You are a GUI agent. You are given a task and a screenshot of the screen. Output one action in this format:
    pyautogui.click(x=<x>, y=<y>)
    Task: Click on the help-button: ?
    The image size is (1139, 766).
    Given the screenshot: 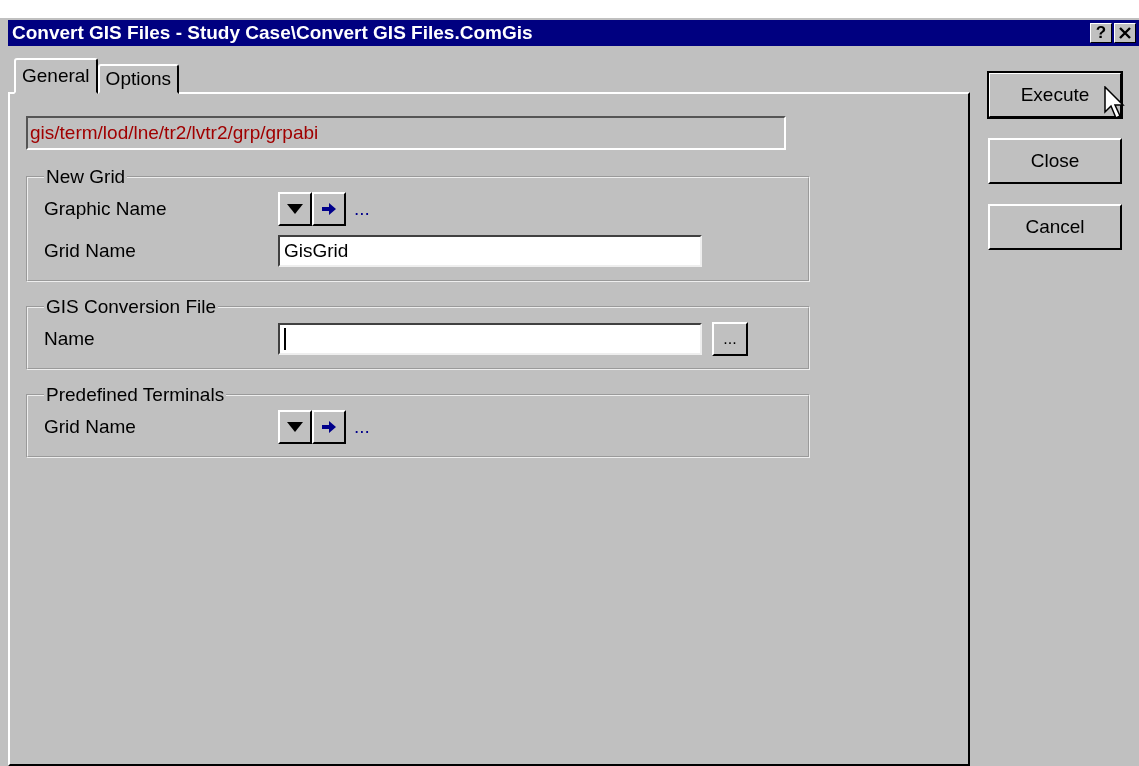 What is the action you would take?
    pyautogui.click(x=1101, y=33)
    